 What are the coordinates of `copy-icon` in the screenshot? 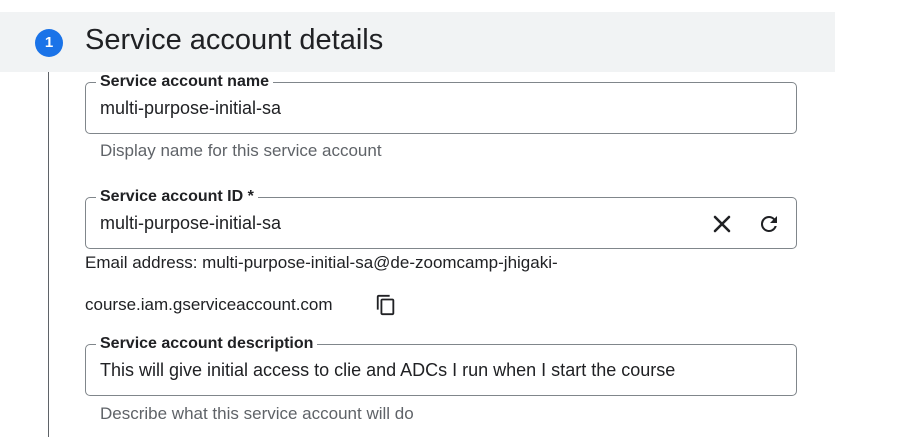 It's located at (386, 305).